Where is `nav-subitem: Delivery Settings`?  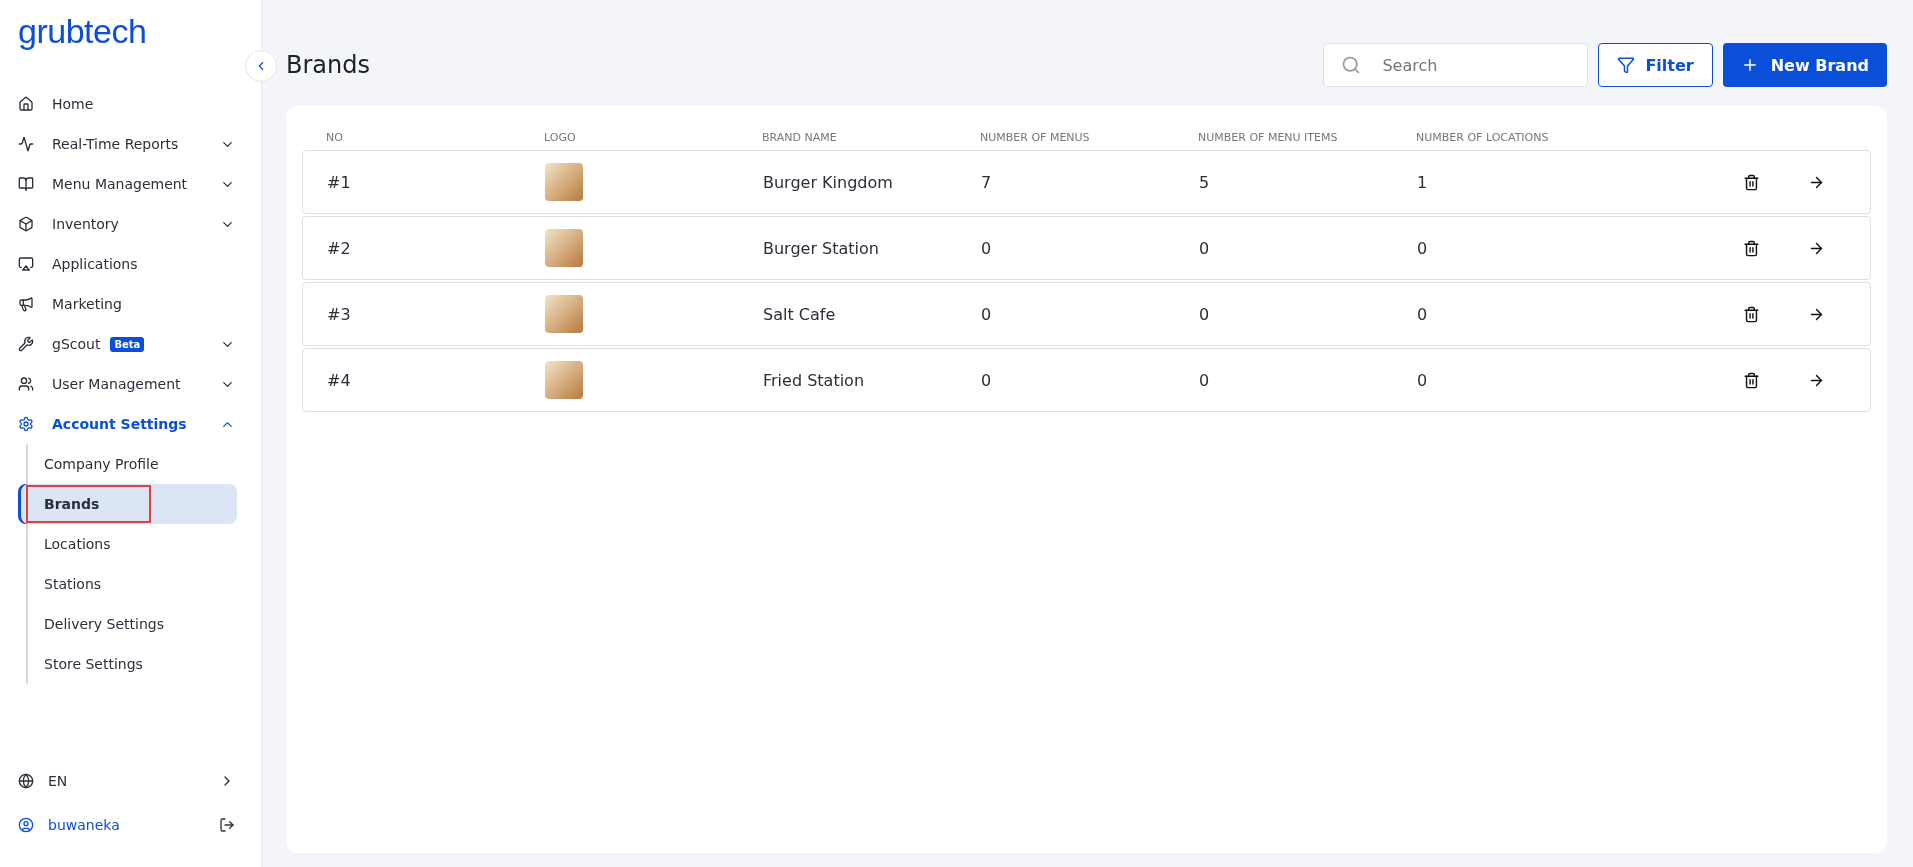 nav-subitem: Delivery Settings is located at coordinates (127, 624).